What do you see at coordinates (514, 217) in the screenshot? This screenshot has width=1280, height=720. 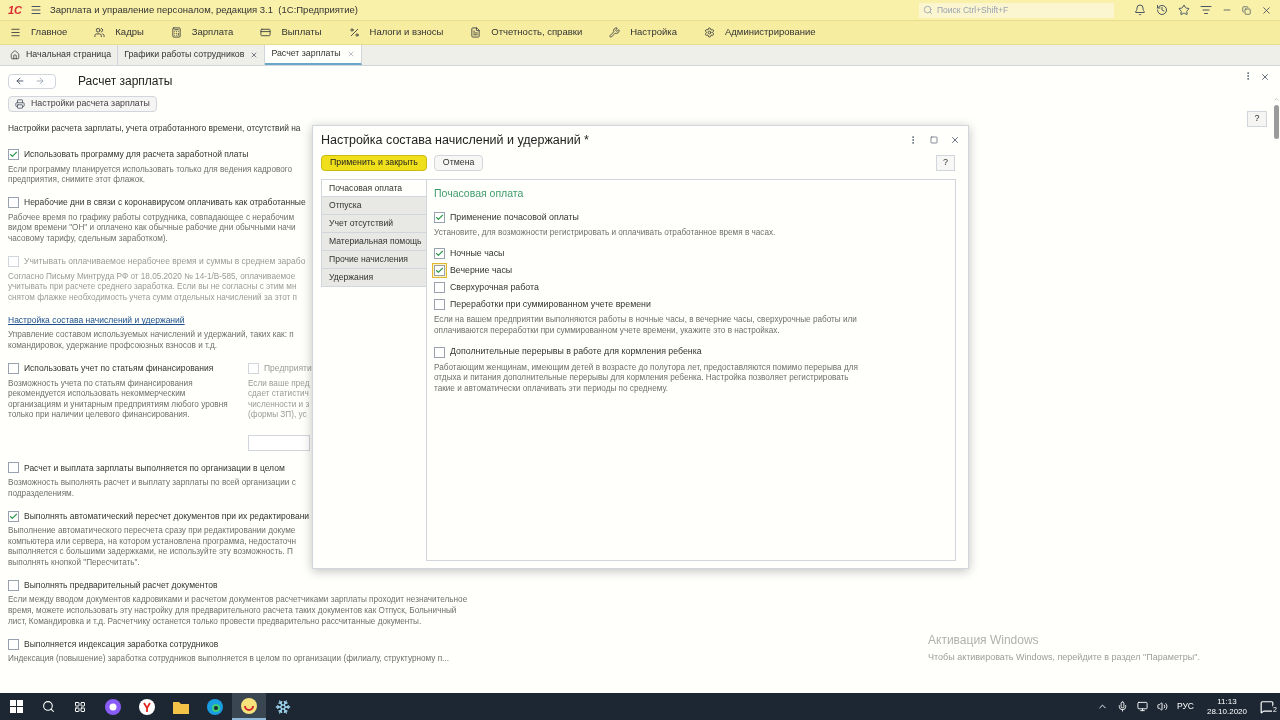 I see `option-label: Применение почасовой оплаты` at bounding box center [514, 217].